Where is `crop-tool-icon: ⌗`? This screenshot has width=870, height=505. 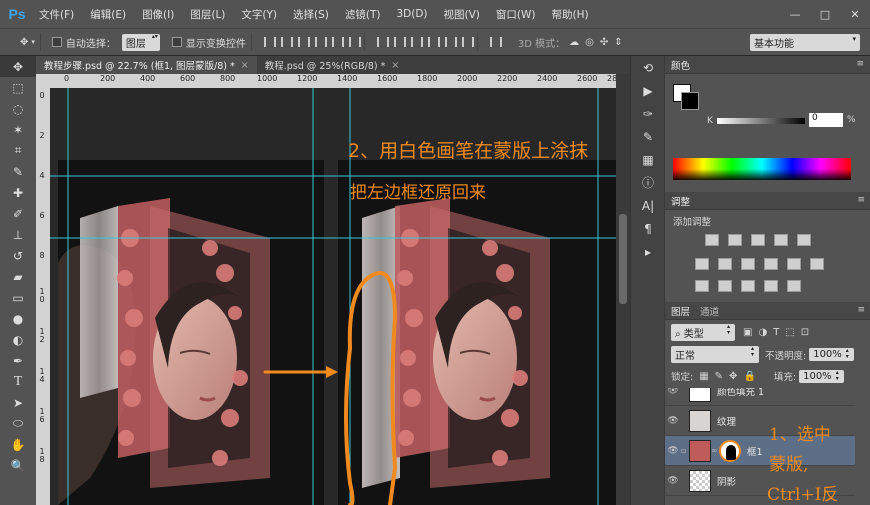
crop-tool-icon: ⌗ is located at coordinates (18, 150).